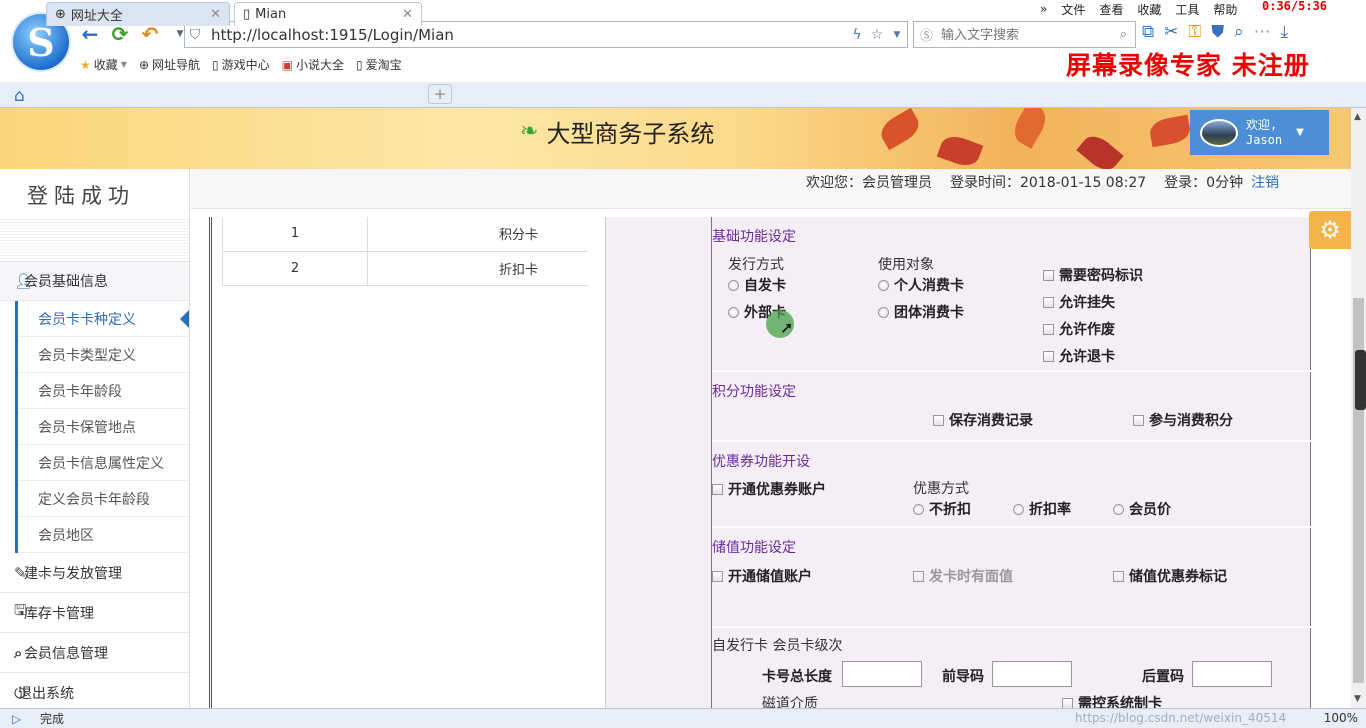 The image size is (1366, 728). Describe the element at coordinates (85, 64) in the screenshot. I see `star-icon: ★` at that location.